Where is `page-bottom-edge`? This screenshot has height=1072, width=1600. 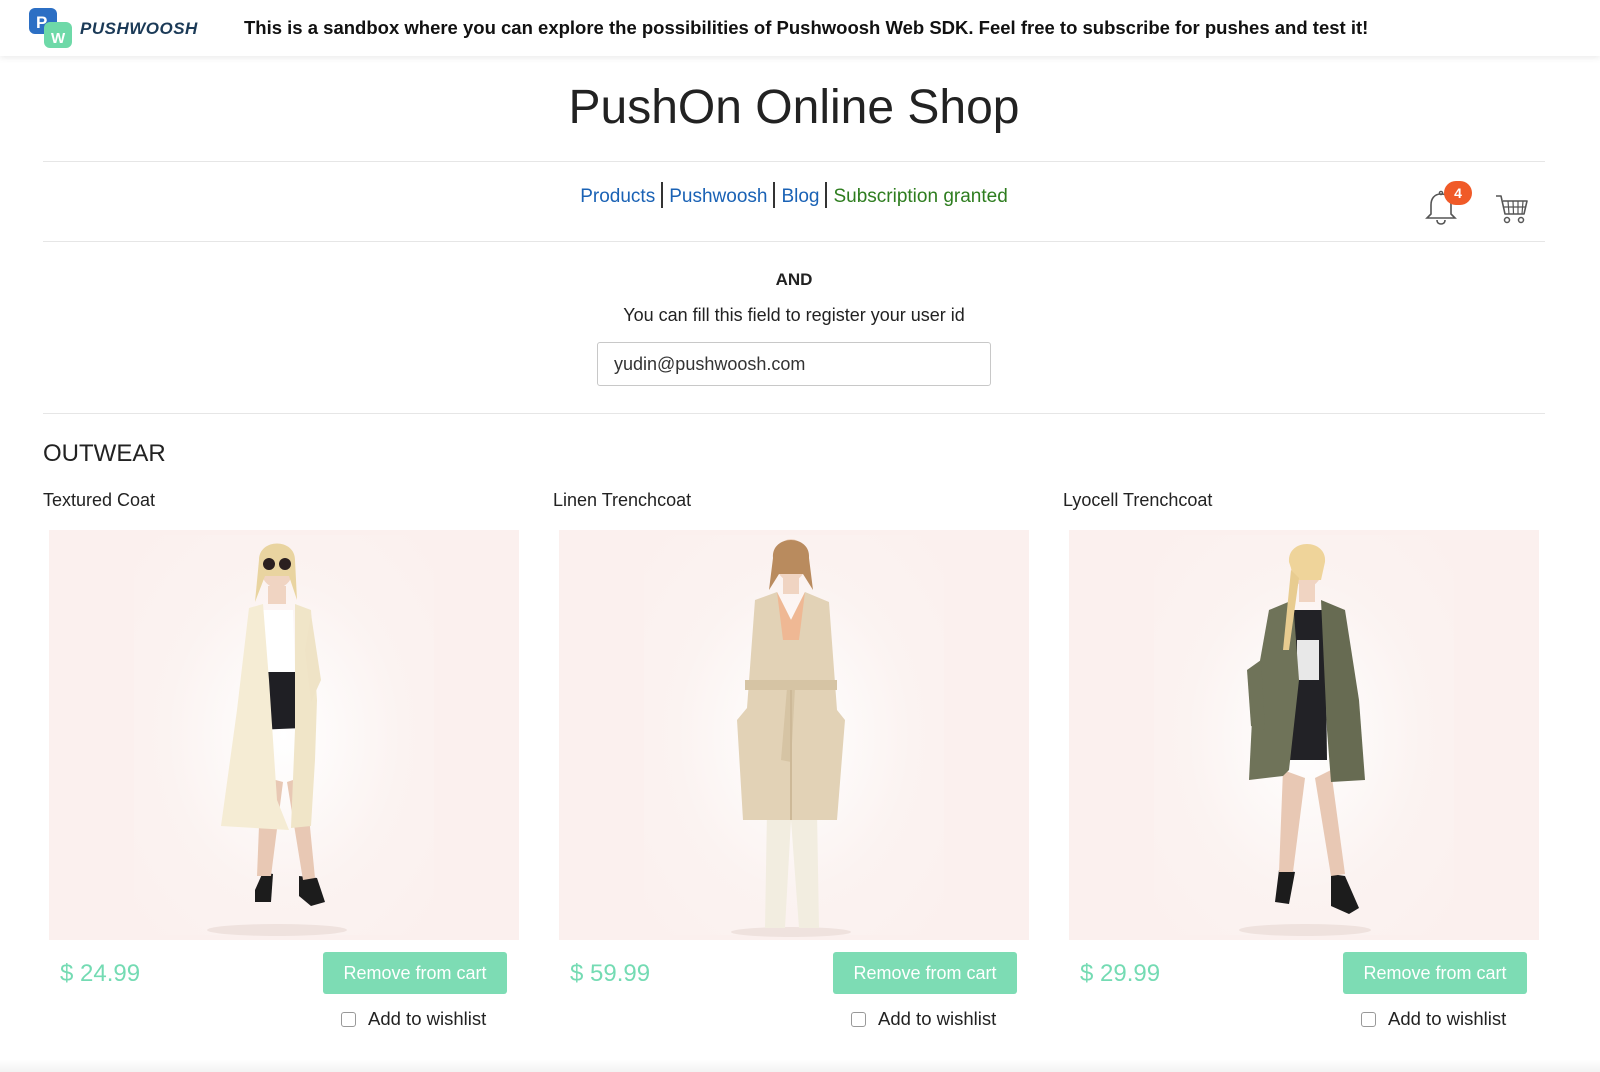
page-bottom-edge is located at coordinates (800, 1066).